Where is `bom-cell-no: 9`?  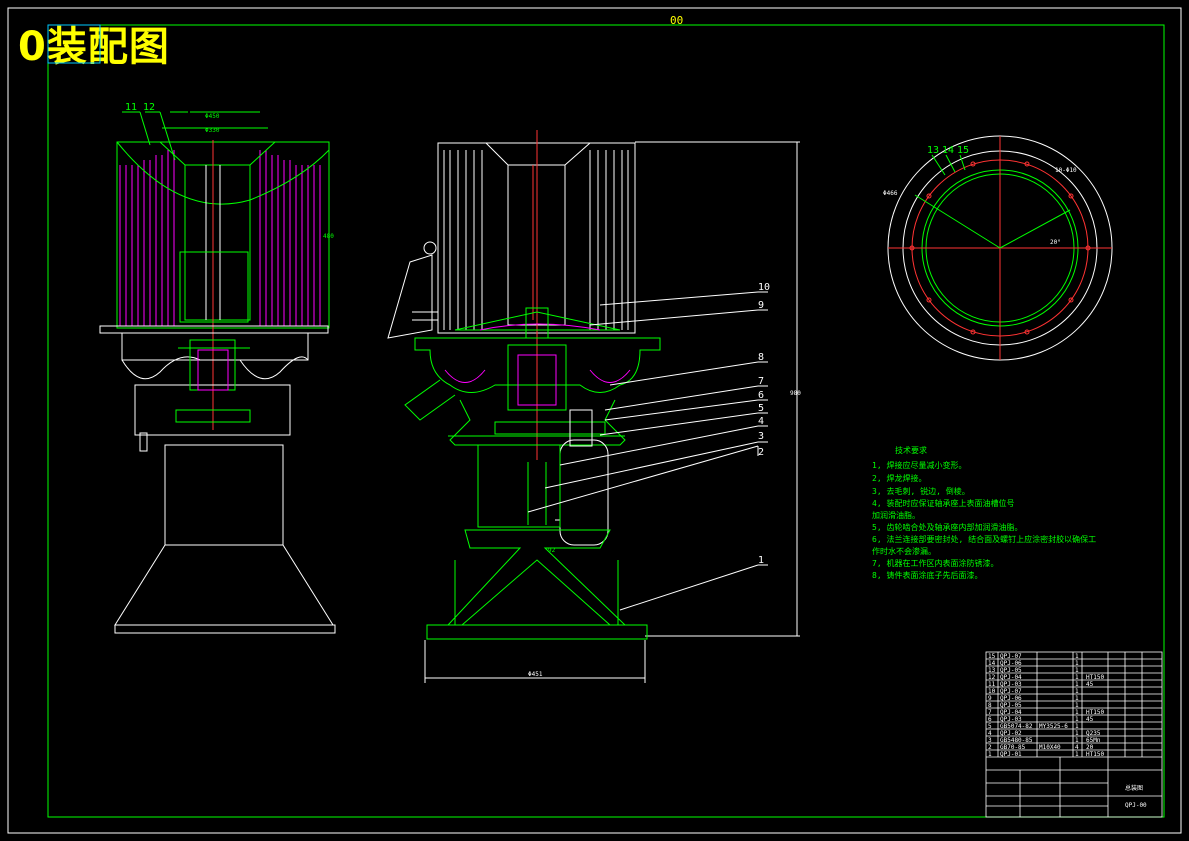
bom-cell-no: 9 is located at coordinates (990, 698).